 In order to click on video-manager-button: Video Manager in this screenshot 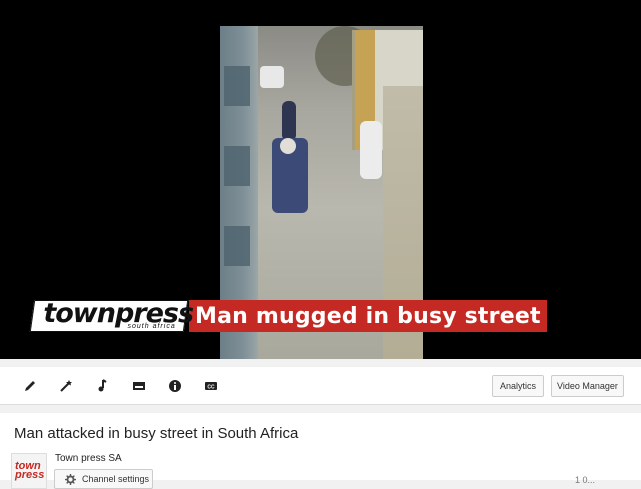, I will do `click(587, 386)`.